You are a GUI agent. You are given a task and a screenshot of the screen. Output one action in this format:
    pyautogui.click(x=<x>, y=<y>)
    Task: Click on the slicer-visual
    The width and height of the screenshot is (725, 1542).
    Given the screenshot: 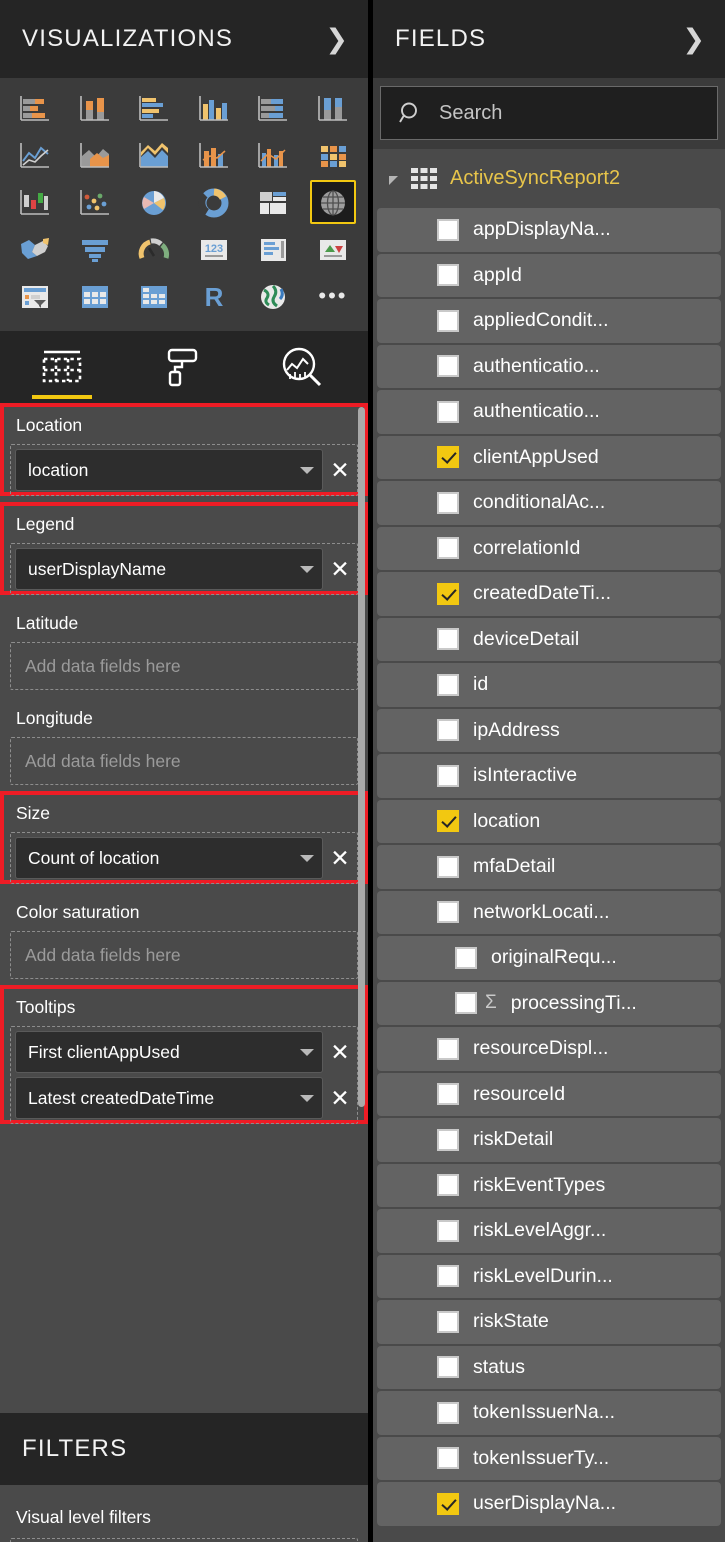 What is the action you would take?
    pyautogui.click(x=35, y=296)
    